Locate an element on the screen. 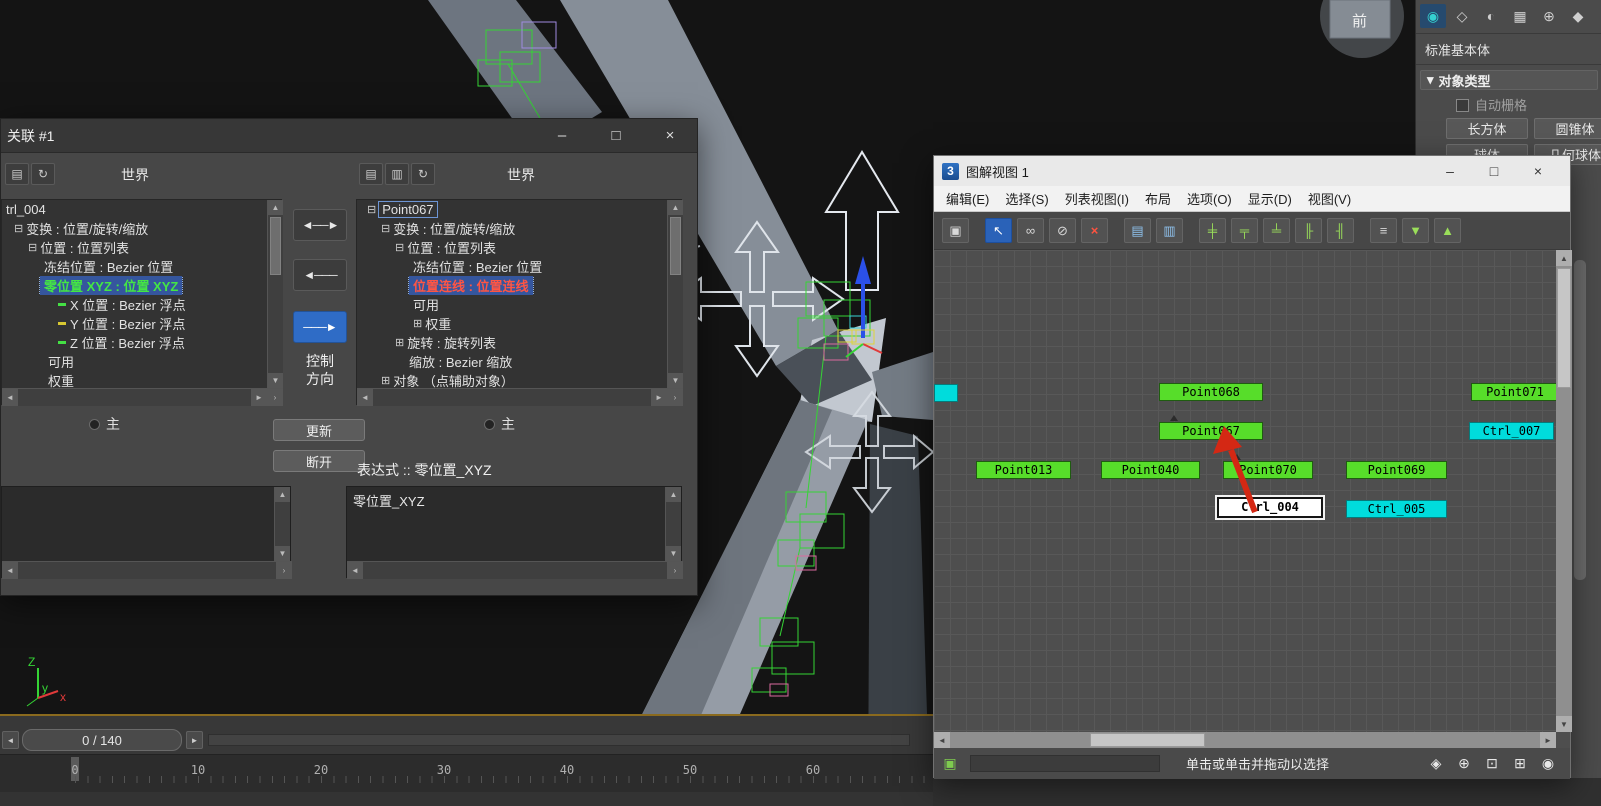 The width and height of the screenshot is (1601, 806). track-item: ⊞ 旋转 : 旋转列表 is located at coordinates (512, 342).